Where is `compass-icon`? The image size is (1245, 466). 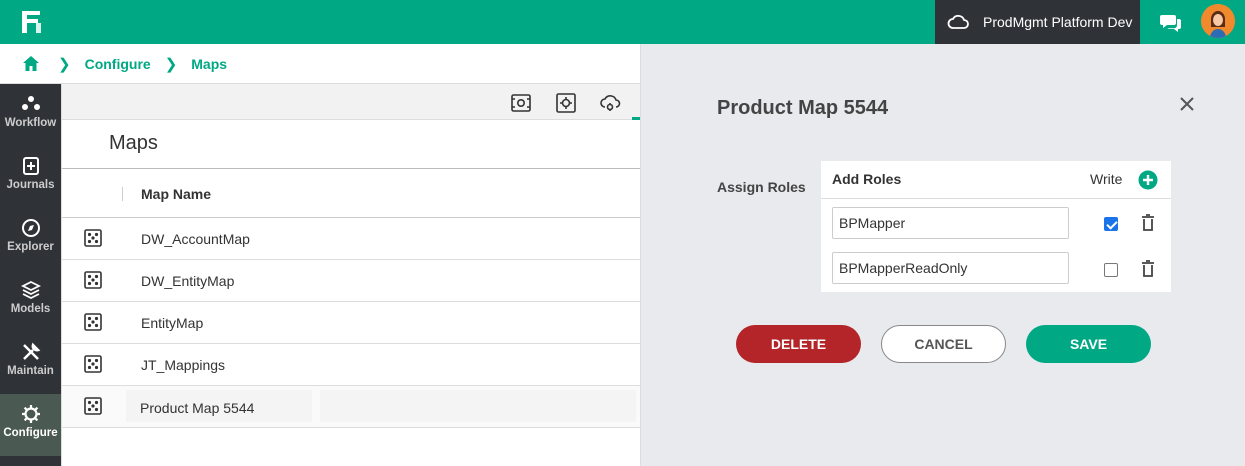
compass-icon is located at coordinates (30, 228).